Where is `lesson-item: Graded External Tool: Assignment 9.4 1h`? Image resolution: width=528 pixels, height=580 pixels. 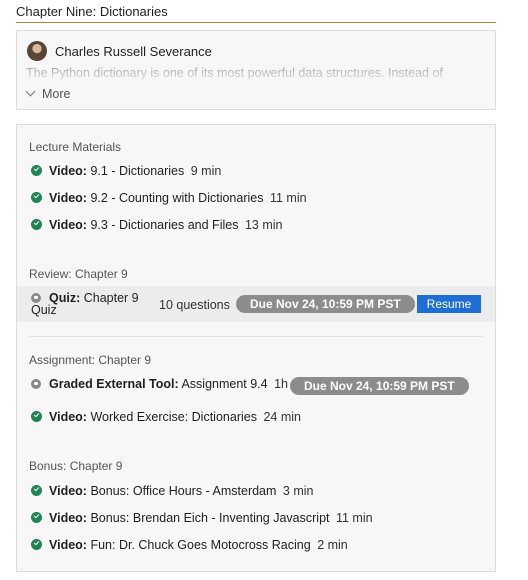
lesson-item: Graded External Tool: Assignment 9.4 1h is located at coordinates (159, 384).